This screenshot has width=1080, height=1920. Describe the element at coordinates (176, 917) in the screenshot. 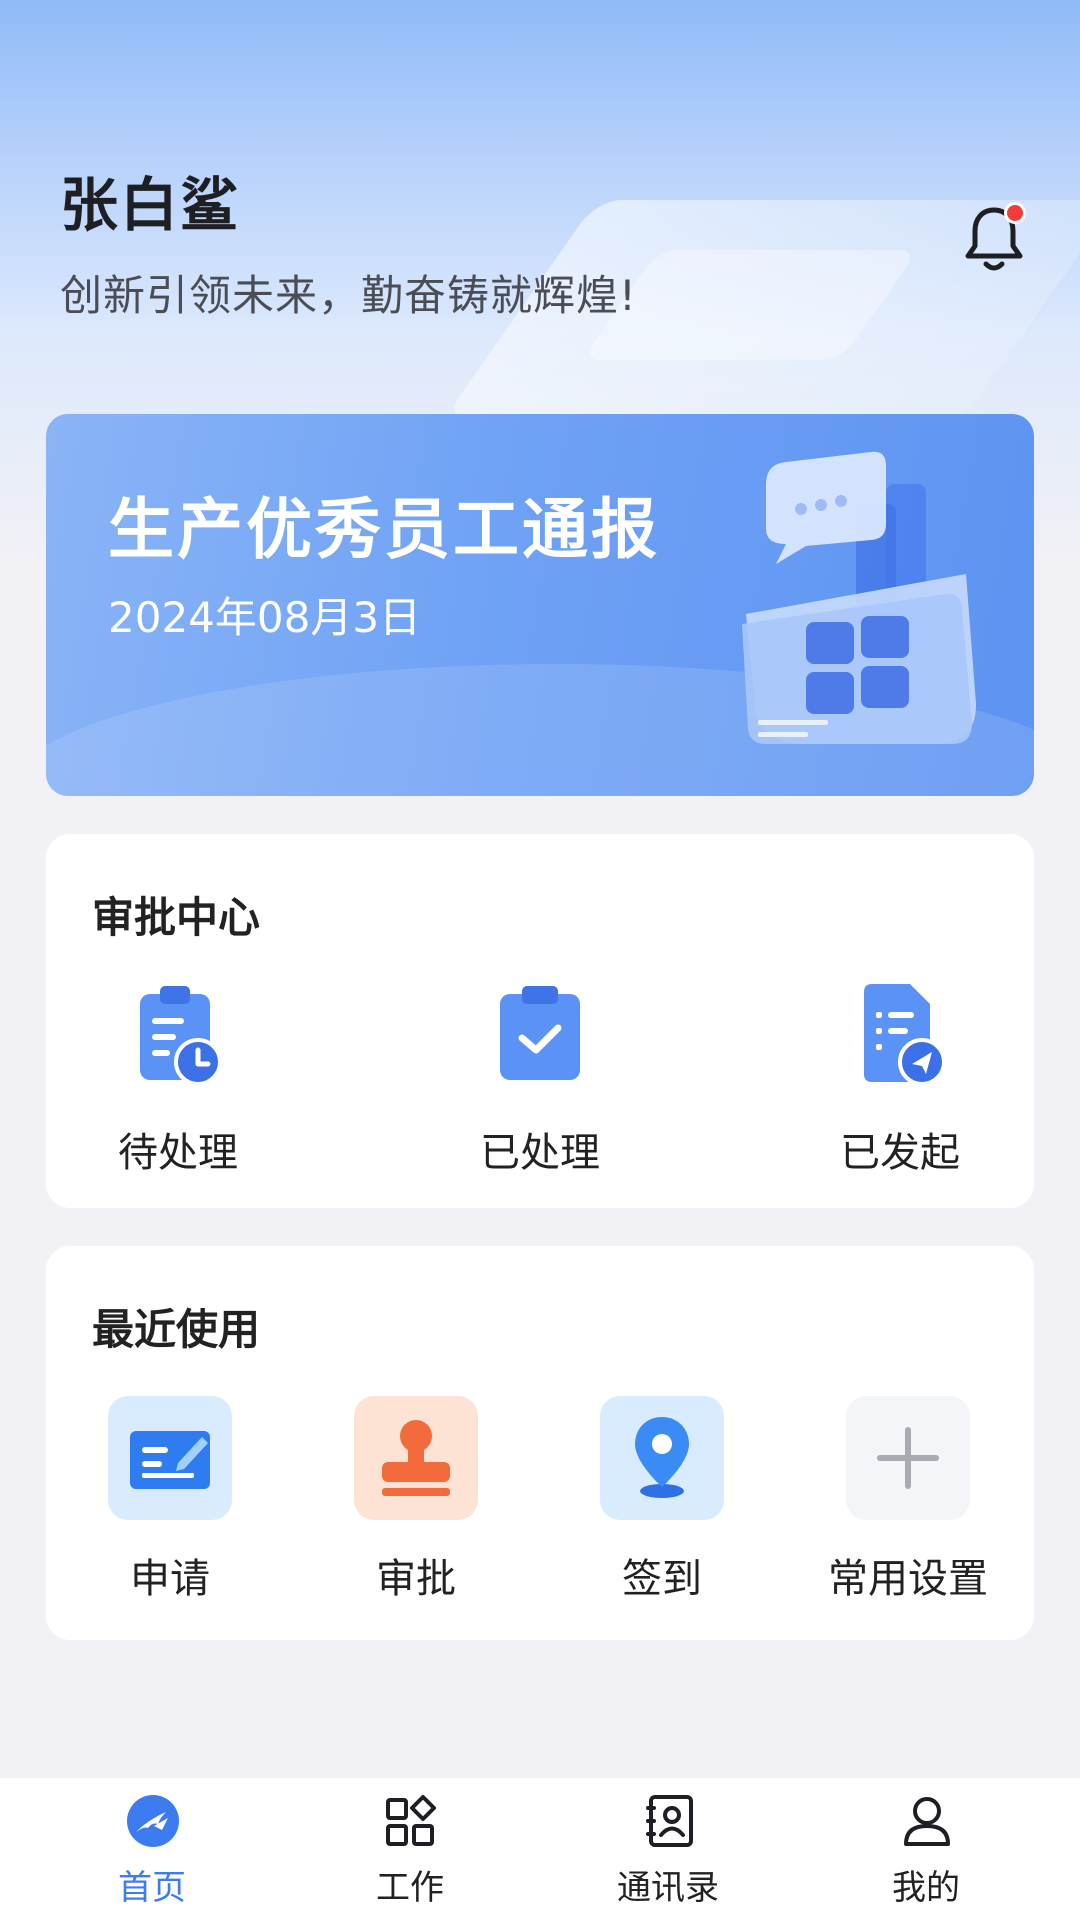

I see `approval-center-title: 审批中心` at that location.